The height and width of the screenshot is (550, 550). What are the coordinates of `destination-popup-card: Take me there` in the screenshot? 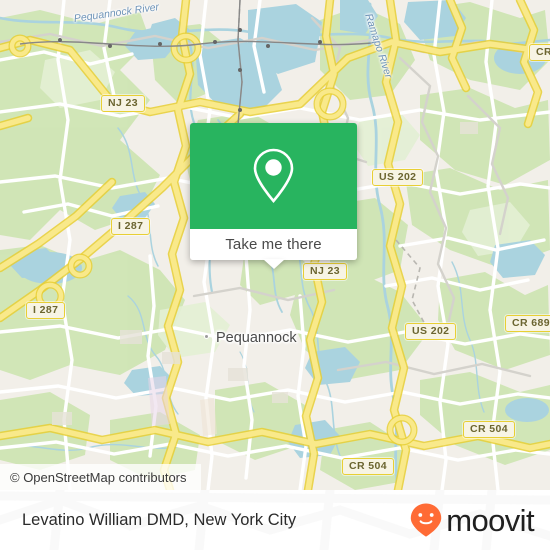 It's located at (273, 196).